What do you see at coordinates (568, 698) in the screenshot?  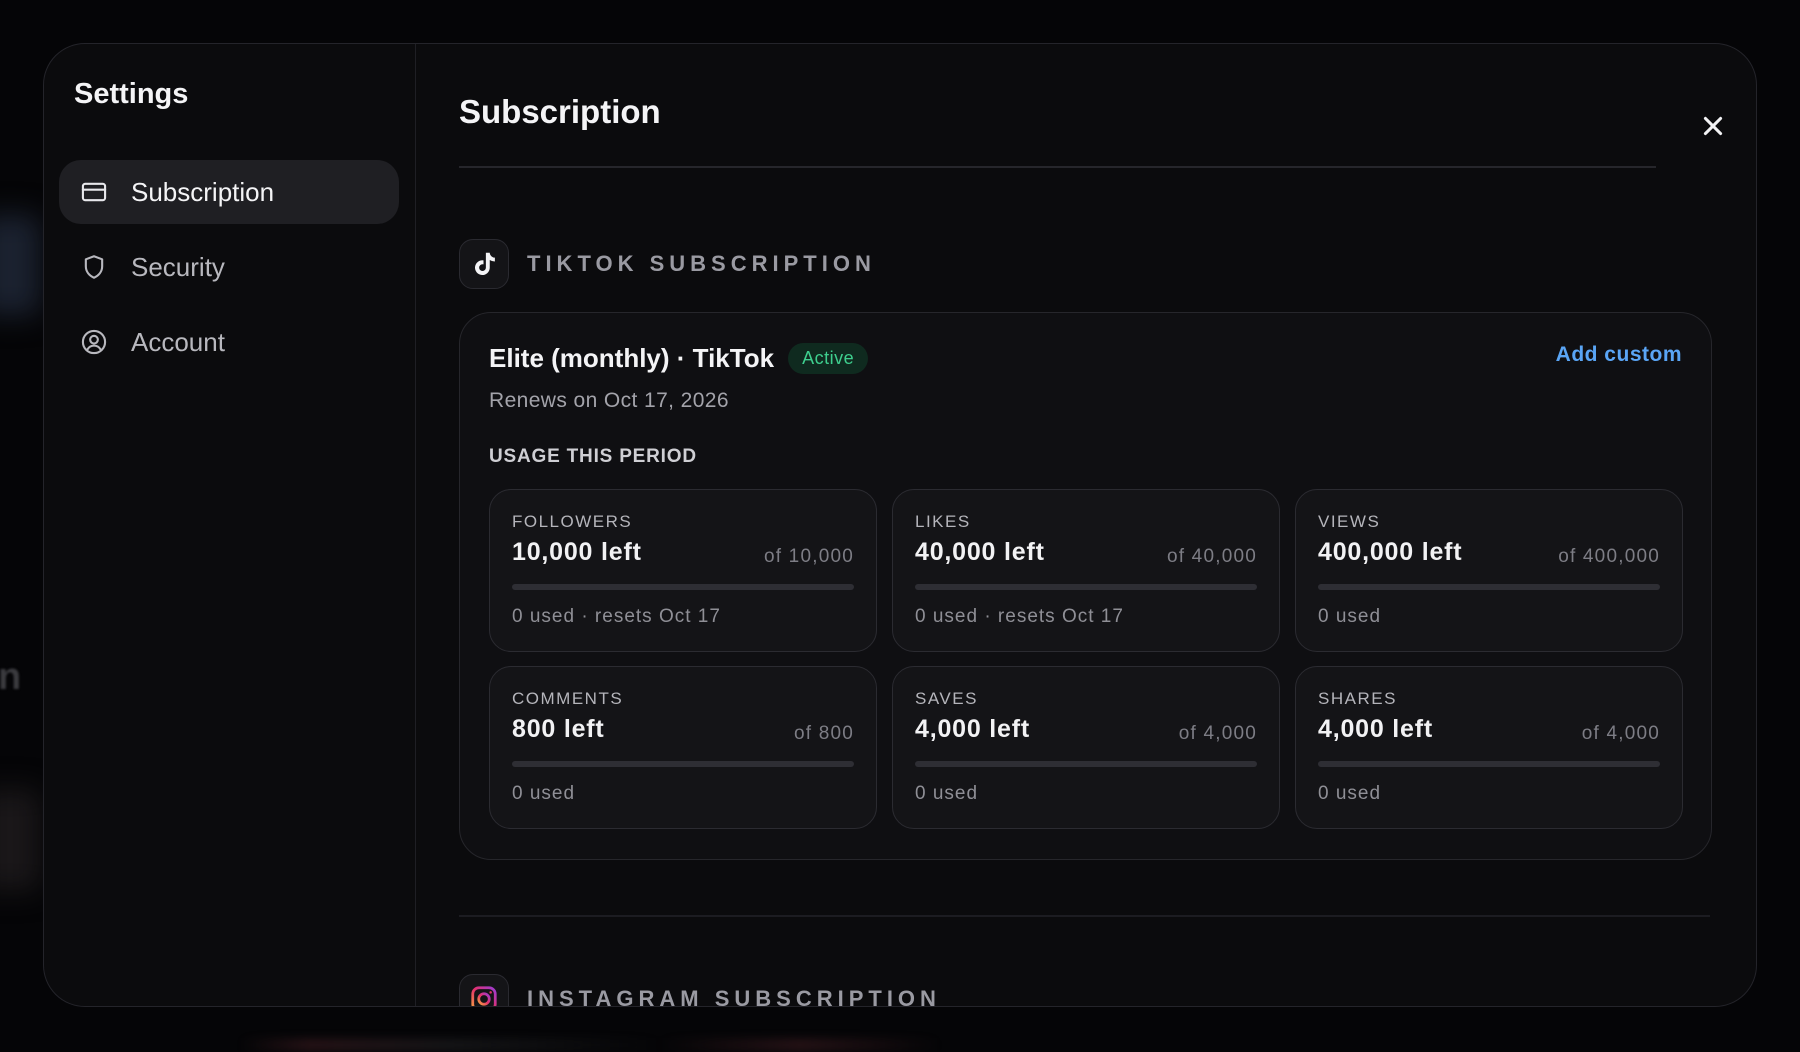 I see `metric-label: COMMENTS` at bounding box center [568, 698].